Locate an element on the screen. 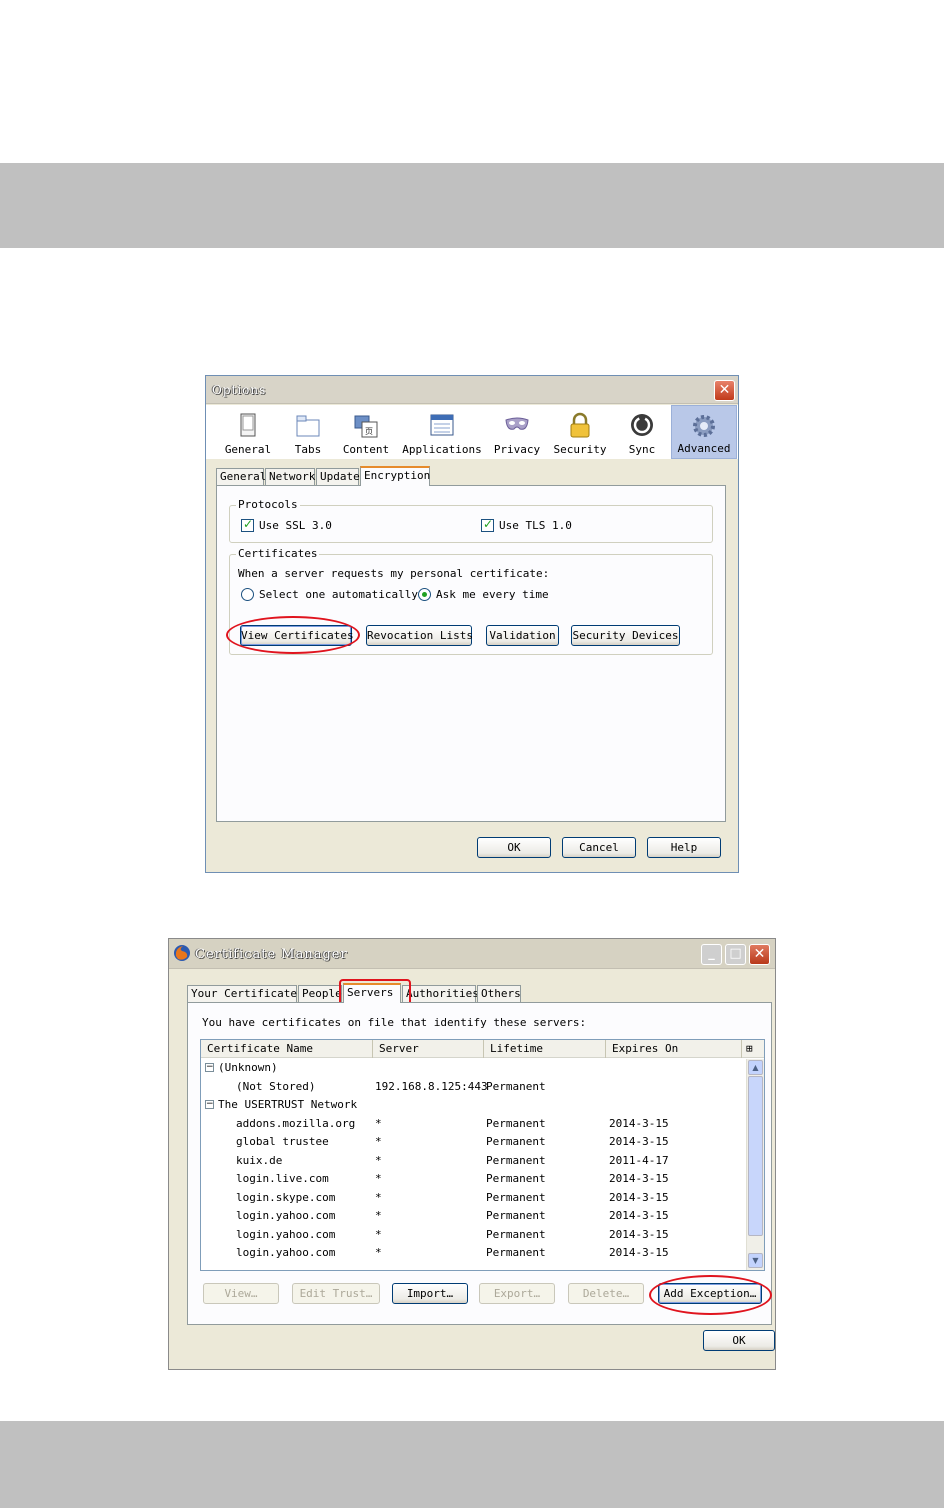 Image resolution: width=944 pixels, height=1508 pixels. help-button: Help is located at coordinates (684, 847).